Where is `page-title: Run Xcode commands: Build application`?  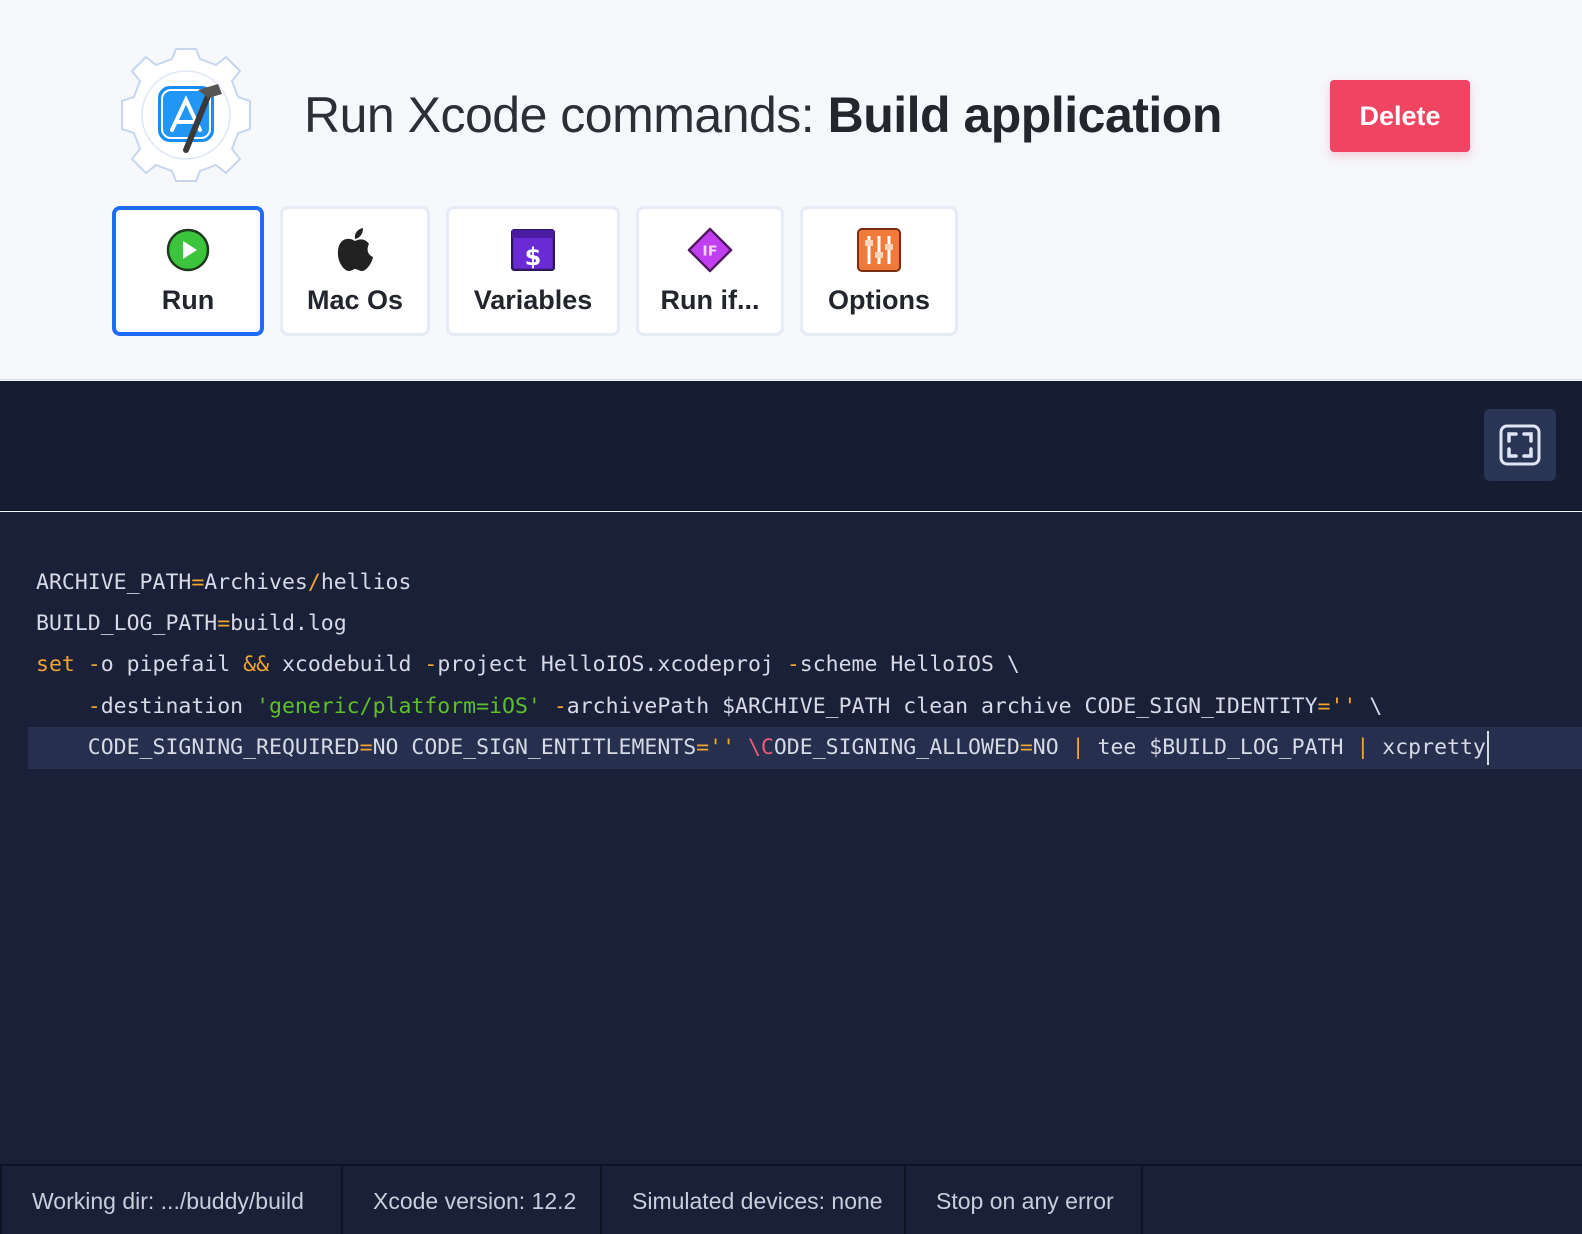 page-title: Run Xcode commands: Build application is located at coordinates (763, 115).